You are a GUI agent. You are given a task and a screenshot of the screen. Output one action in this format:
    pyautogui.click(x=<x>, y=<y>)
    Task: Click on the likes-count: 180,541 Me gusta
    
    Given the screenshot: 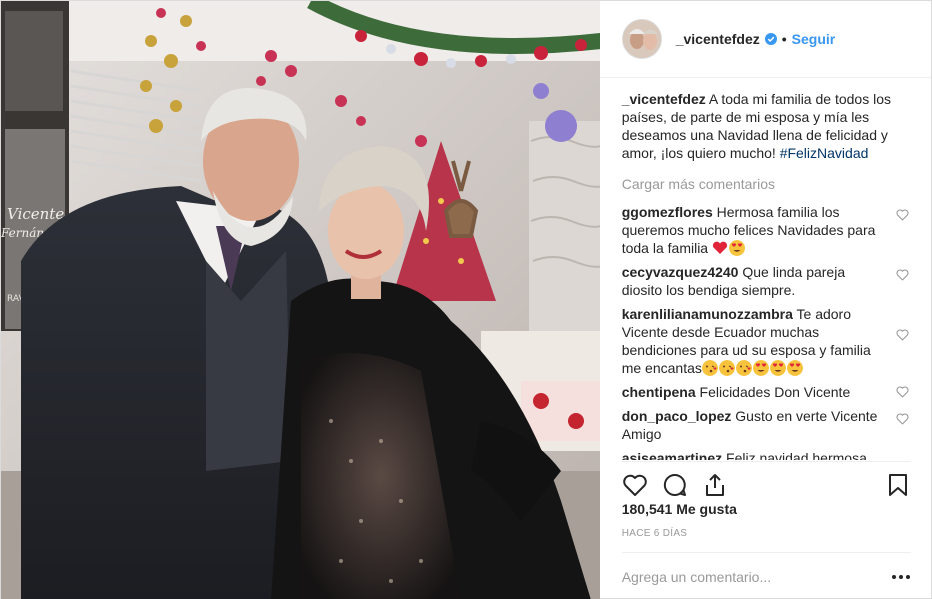 What is the action you would take?
    pyautogui.click(x=679, y=509)
    